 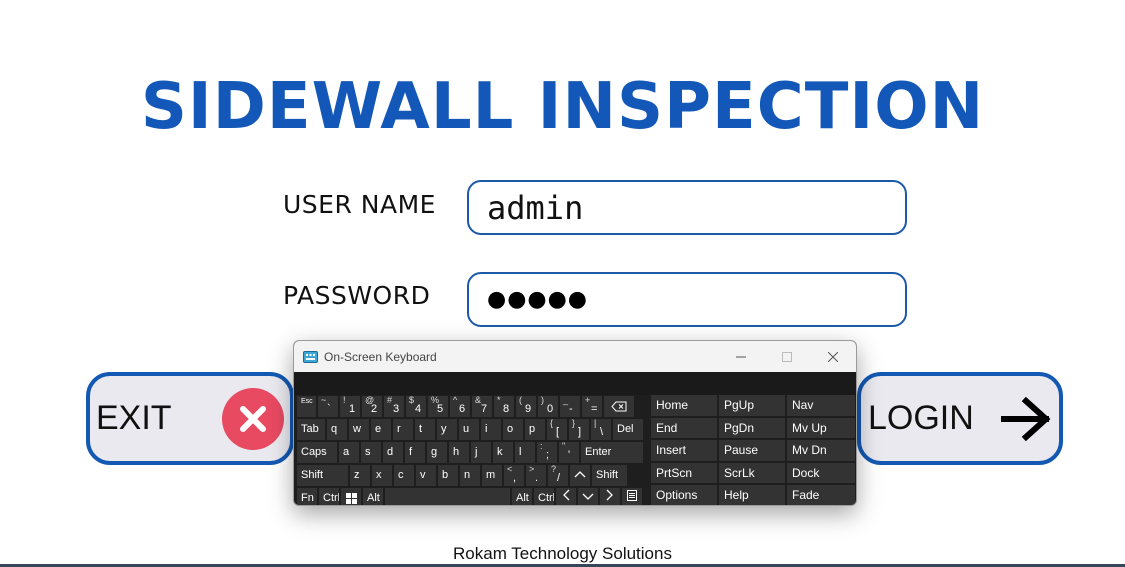 What do you see at coordinates (752, 472) in the screenshot?
I see `key-scrlk: ScrLk` at bounding box center [752, 472].